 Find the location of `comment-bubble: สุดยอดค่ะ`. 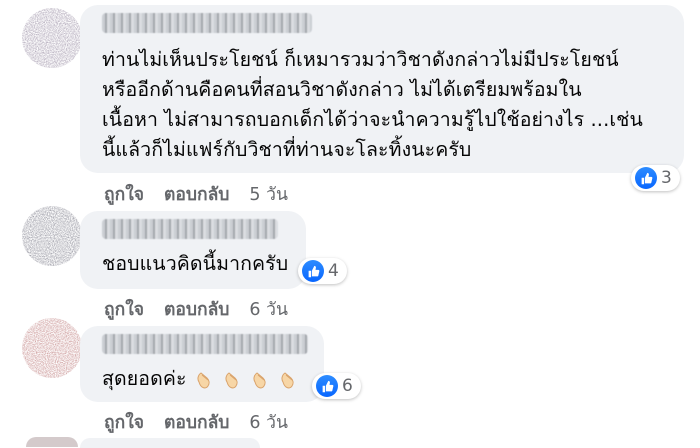

comment-bubble: สุดยอดค่ะ is located at coordinates (202, 364).